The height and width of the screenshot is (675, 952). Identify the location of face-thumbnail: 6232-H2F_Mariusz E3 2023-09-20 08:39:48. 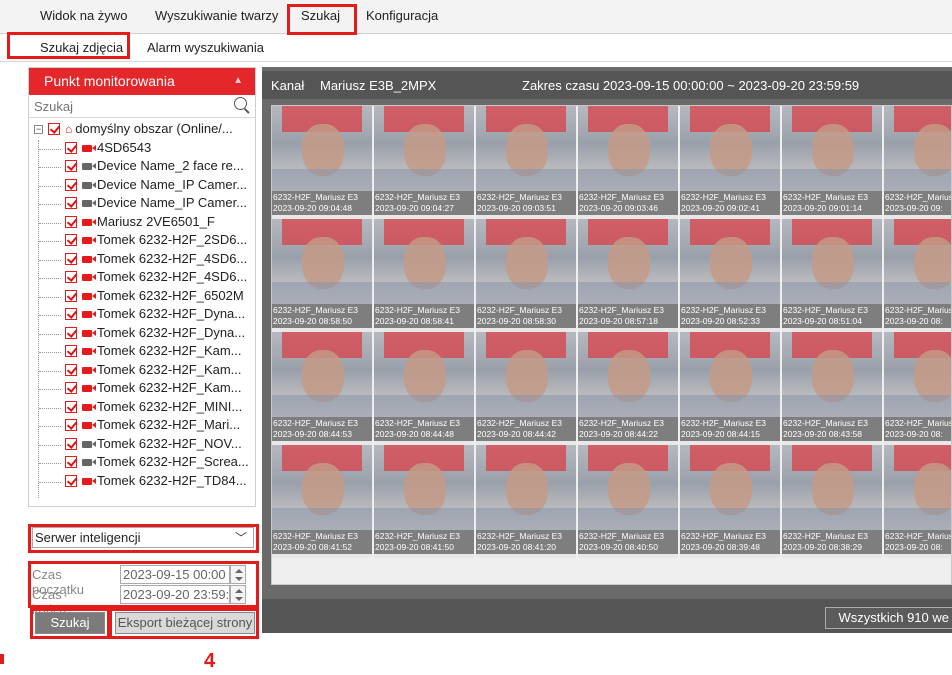
(730, 501).